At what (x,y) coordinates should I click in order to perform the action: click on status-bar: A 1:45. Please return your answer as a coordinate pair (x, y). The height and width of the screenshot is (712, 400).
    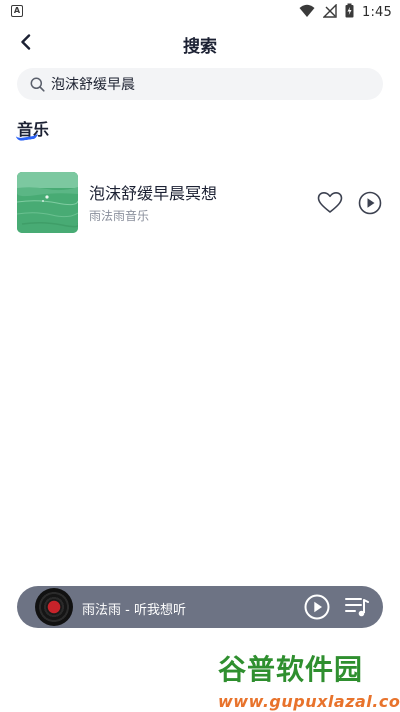
    Looking at the image, I should click on (200, 12).